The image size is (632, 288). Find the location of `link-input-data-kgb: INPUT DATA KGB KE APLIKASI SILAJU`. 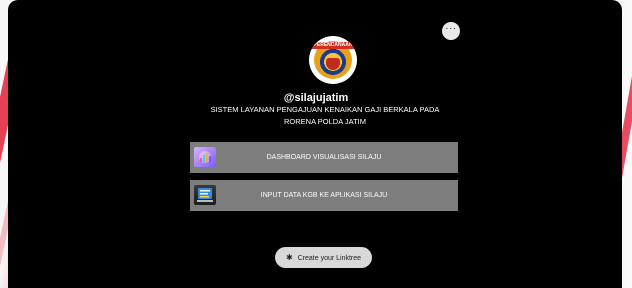

link-input-data-kgb: INPUT DATA KGB KE APLIKASI SILAJU is located at coordinates (324, 195).